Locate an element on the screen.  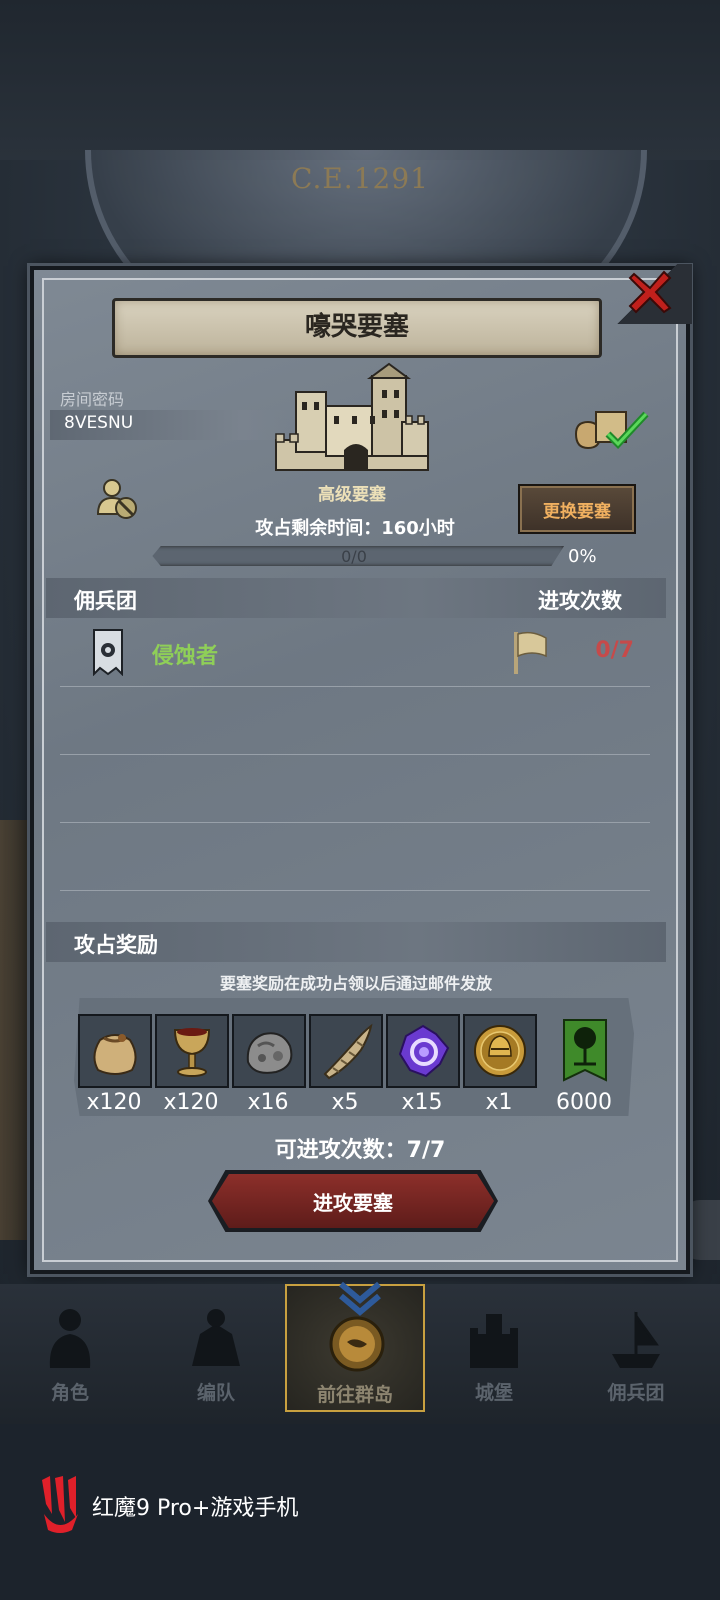
formation-icon is located at coordinates (216, 1337).